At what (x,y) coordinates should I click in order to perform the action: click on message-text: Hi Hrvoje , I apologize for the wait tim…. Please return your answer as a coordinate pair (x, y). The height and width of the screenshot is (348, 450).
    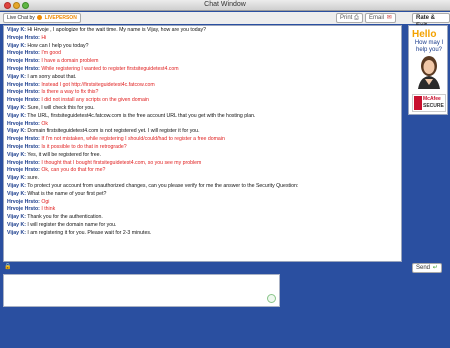
    Looking at the image, I should click on (116, 30).